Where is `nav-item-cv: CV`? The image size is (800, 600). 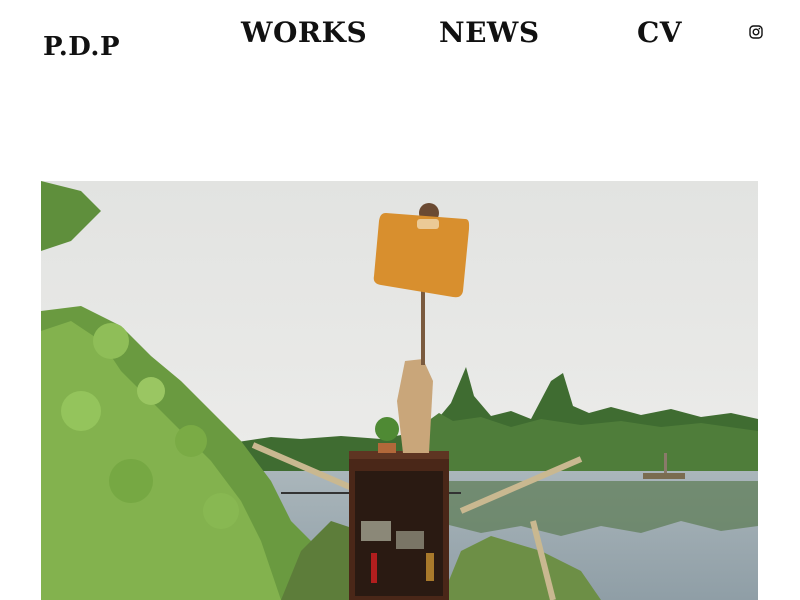 nav-item-cv: CV is located at coordinates (659, 32).